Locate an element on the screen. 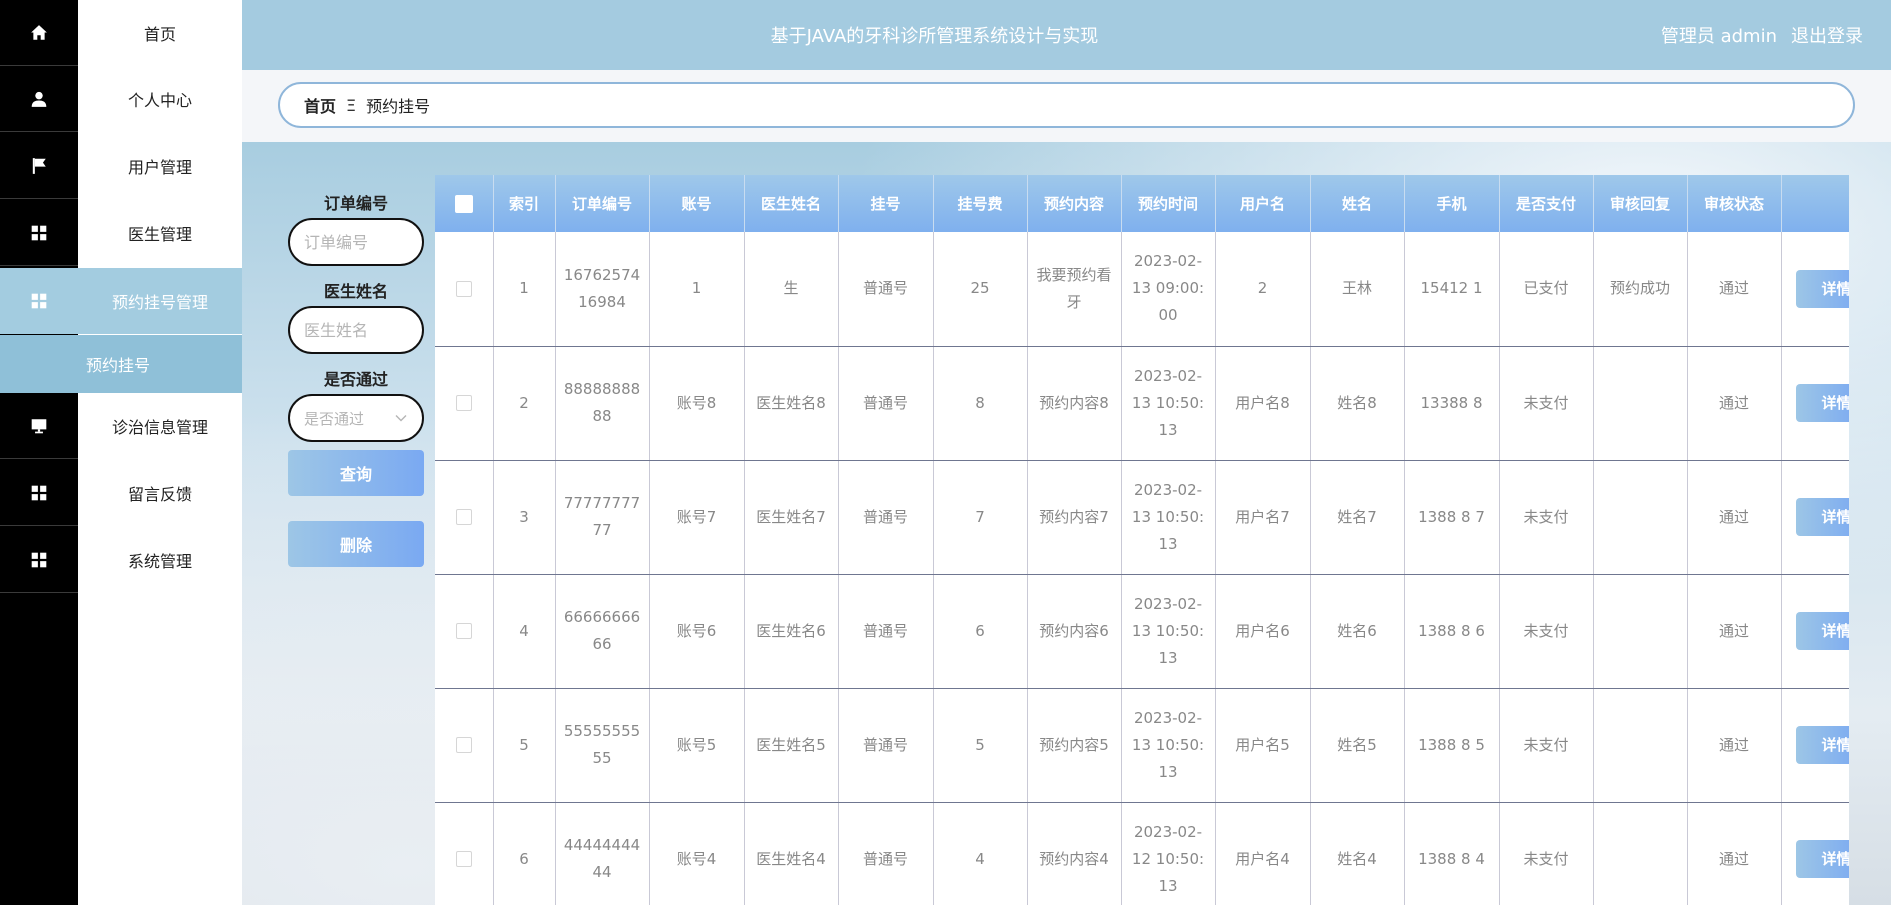  doctor-name-cell: 医生姓名6 is located at coordinates (791, 631).